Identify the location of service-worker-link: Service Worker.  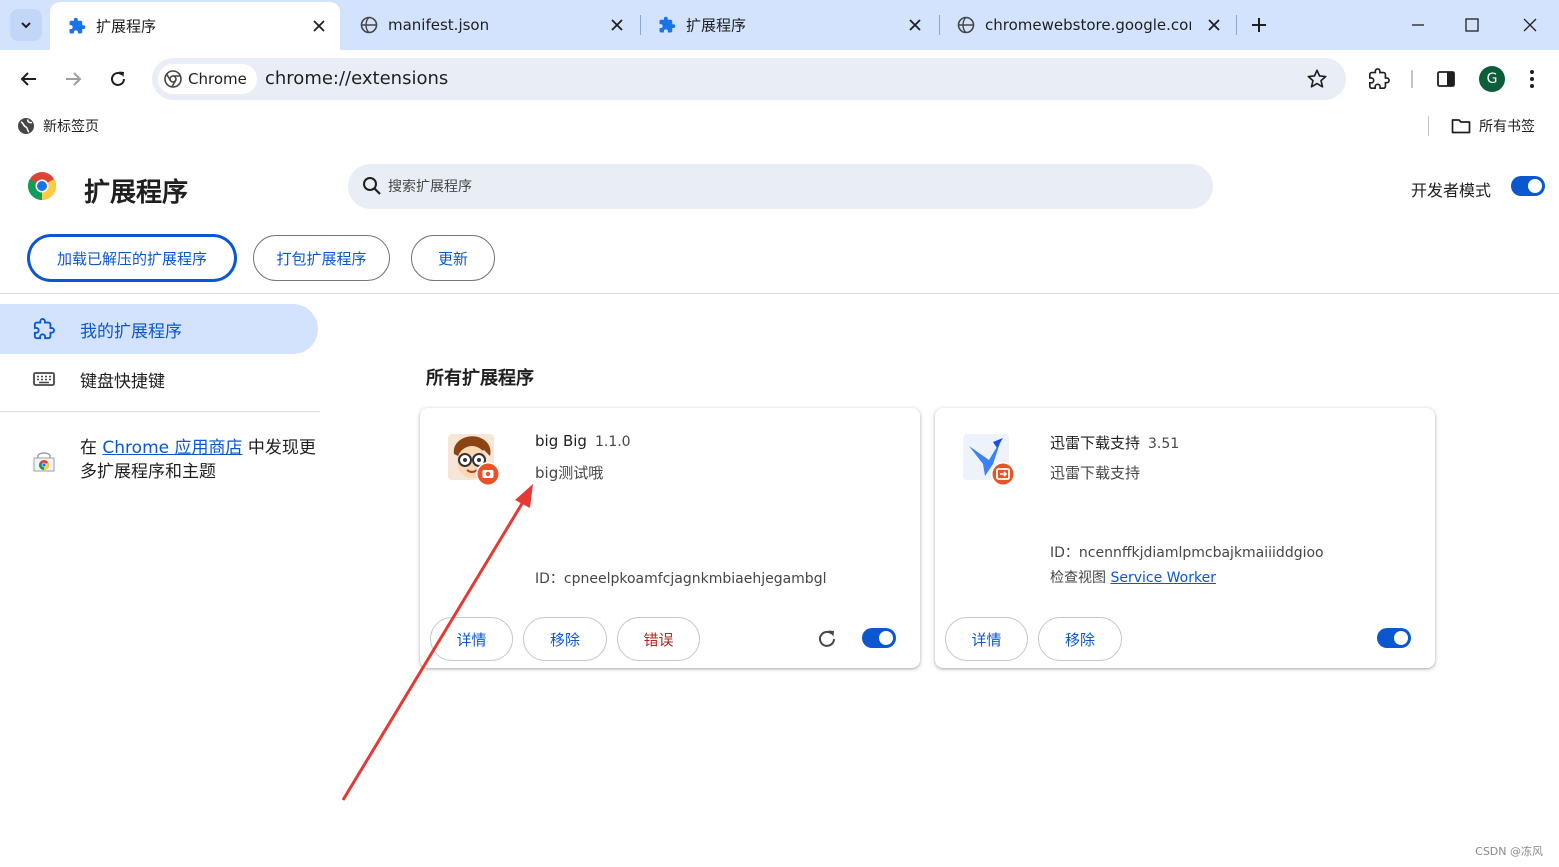
(1163, 578).